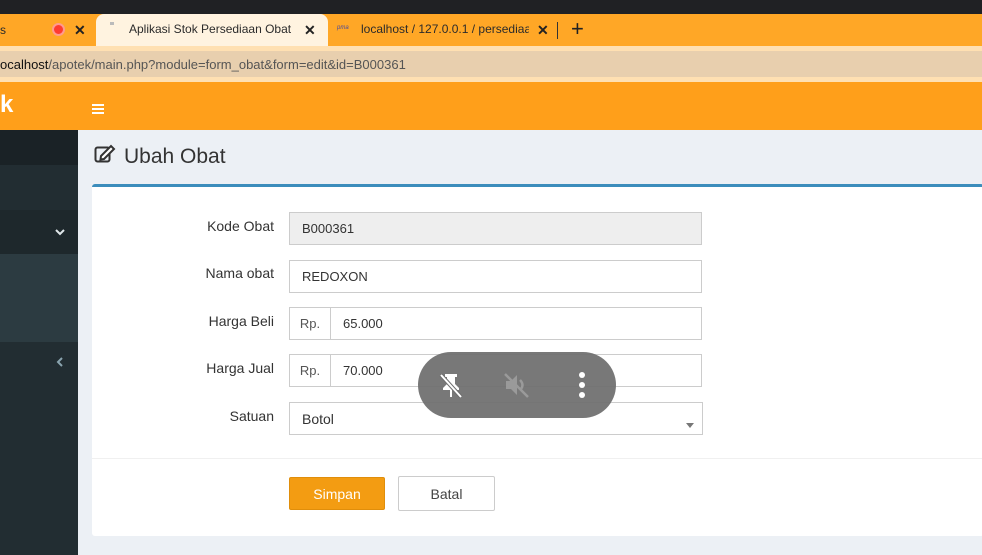  I want to click on harga-beli-field: 65.000, so click(516, 323).